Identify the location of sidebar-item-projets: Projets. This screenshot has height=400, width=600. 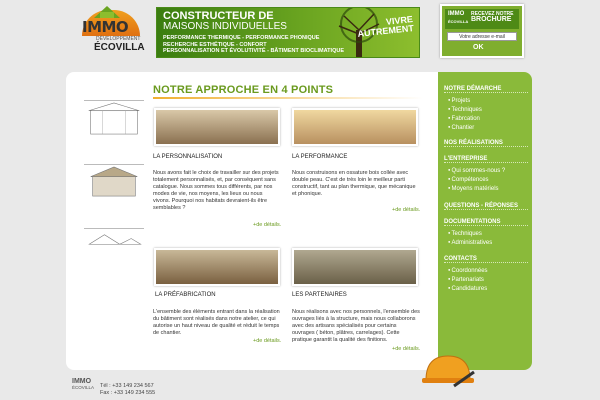
(459, 100).